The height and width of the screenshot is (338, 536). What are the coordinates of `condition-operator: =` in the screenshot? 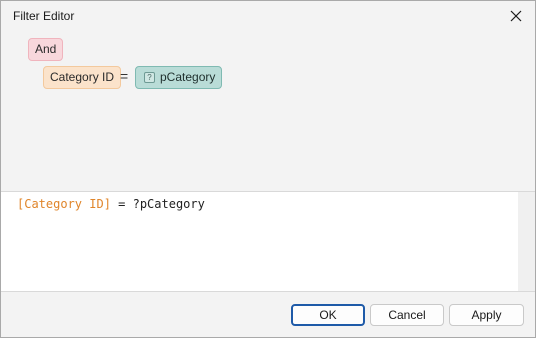 It's located at (124, 77).